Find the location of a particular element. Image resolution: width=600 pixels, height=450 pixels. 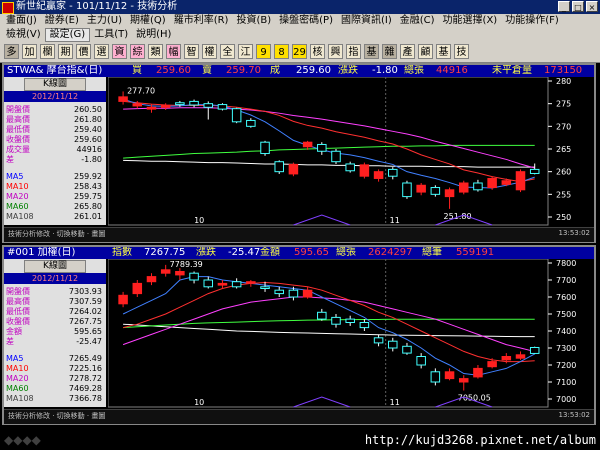

maximize-button: □ is located at coordinates (578, 6).